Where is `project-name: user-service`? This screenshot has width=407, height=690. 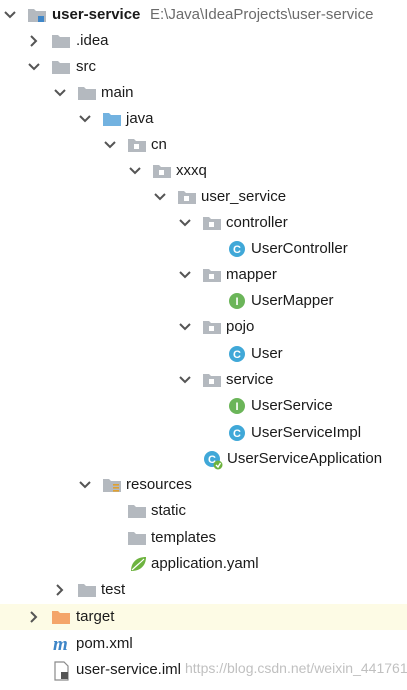
project-name: user-service is located at coordinates (96, 14).